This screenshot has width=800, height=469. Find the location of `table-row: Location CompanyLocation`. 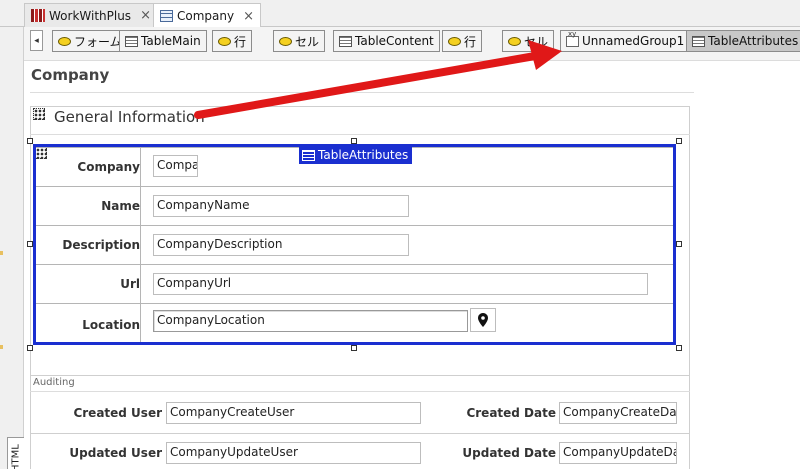

table-row: Location CompanyLocation is located at coordinates (354, 322).